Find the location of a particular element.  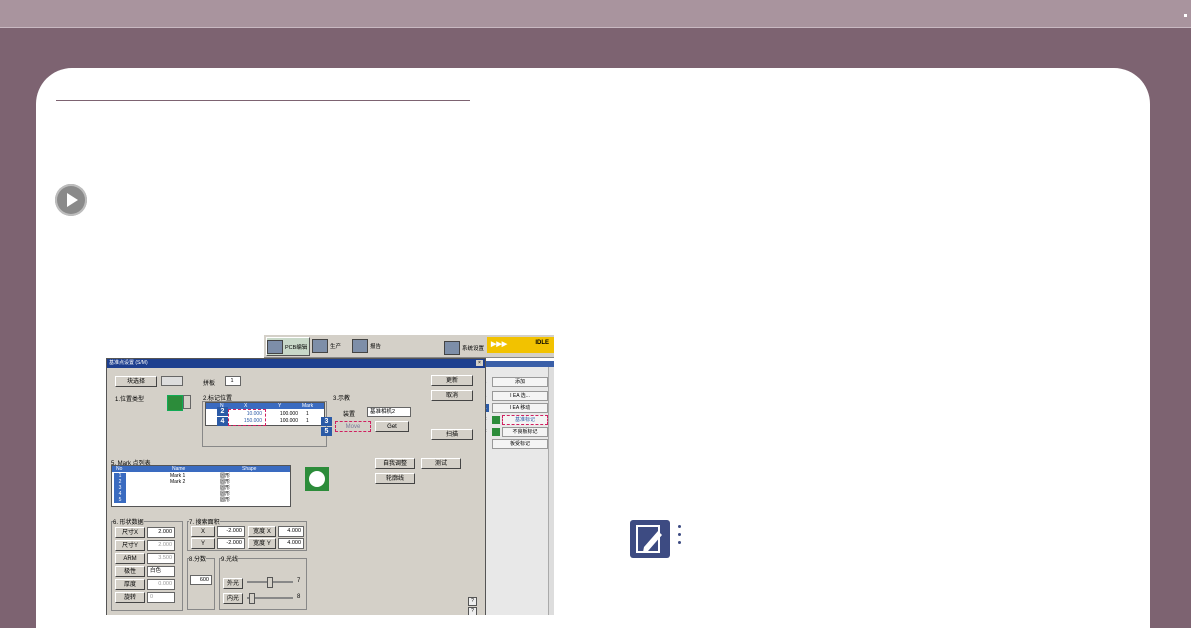

score-field: 600 is located at coordinates (201, 580).